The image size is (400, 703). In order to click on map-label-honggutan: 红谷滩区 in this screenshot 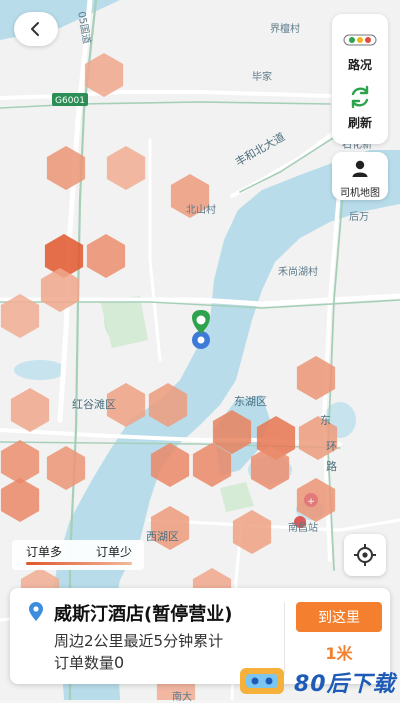, I will do `click(94, 404)`.